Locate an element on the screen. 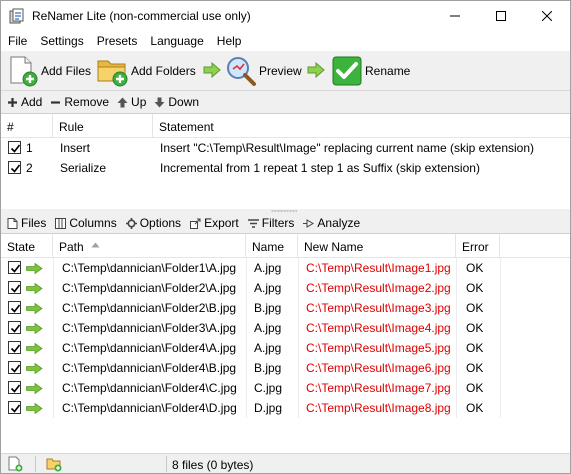 Image resolution: width=571 pixels, height=474 pixels. sort-ascending-icon is located at coordinates (95, 245).